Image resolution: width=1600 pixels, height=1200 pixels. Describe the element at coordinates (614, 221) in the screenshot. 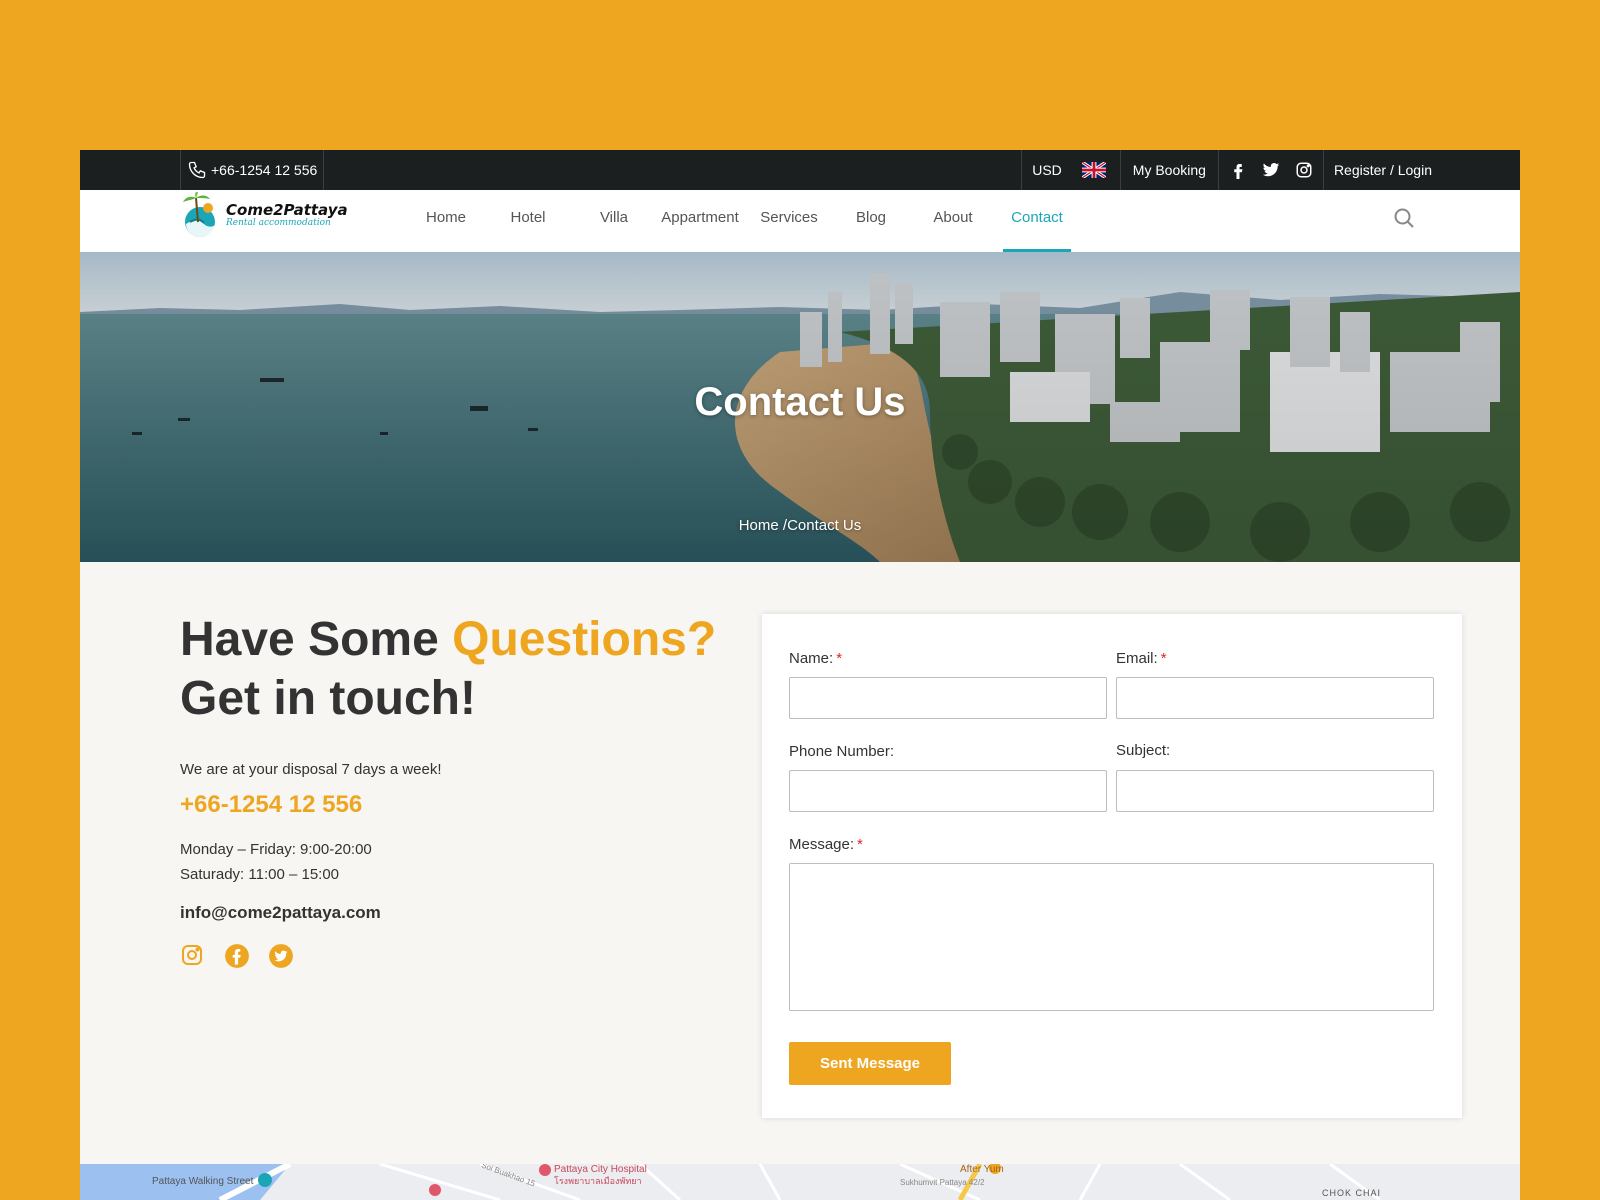

I see `nav-item-villa: Villa` at that location.